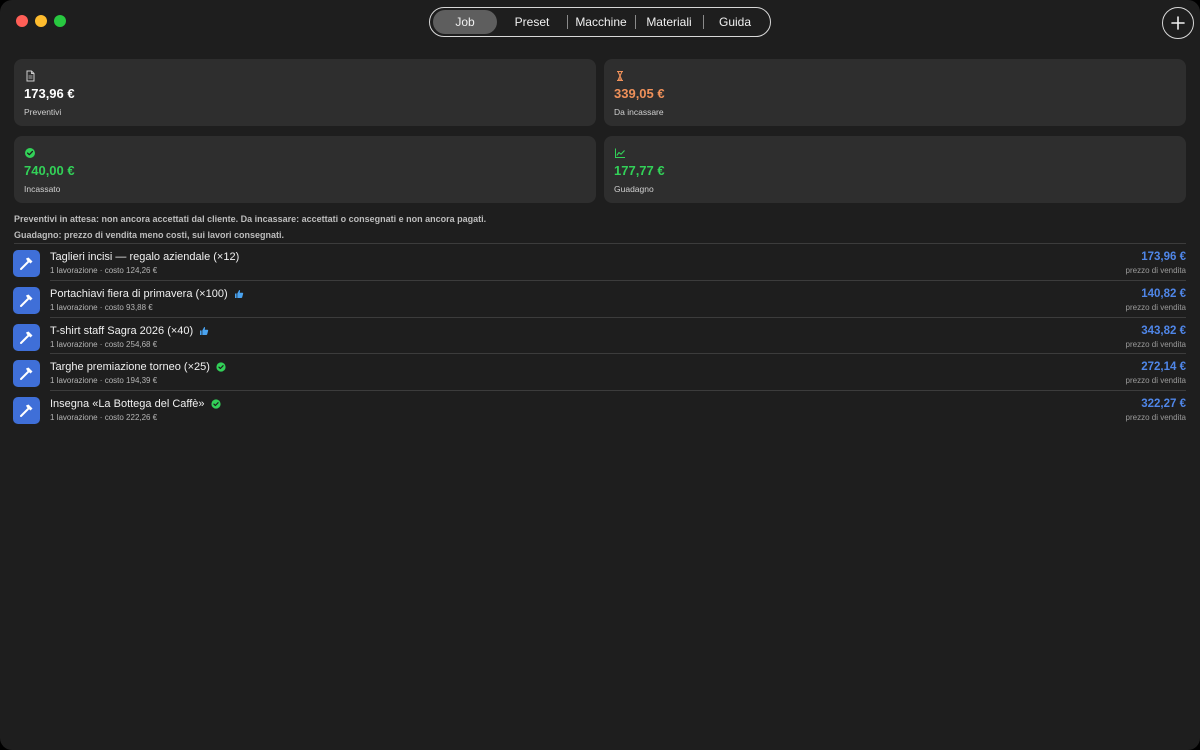 This screenshot has height=750, width=1200. I want to click on minimize-window-button, so click(41, 21).